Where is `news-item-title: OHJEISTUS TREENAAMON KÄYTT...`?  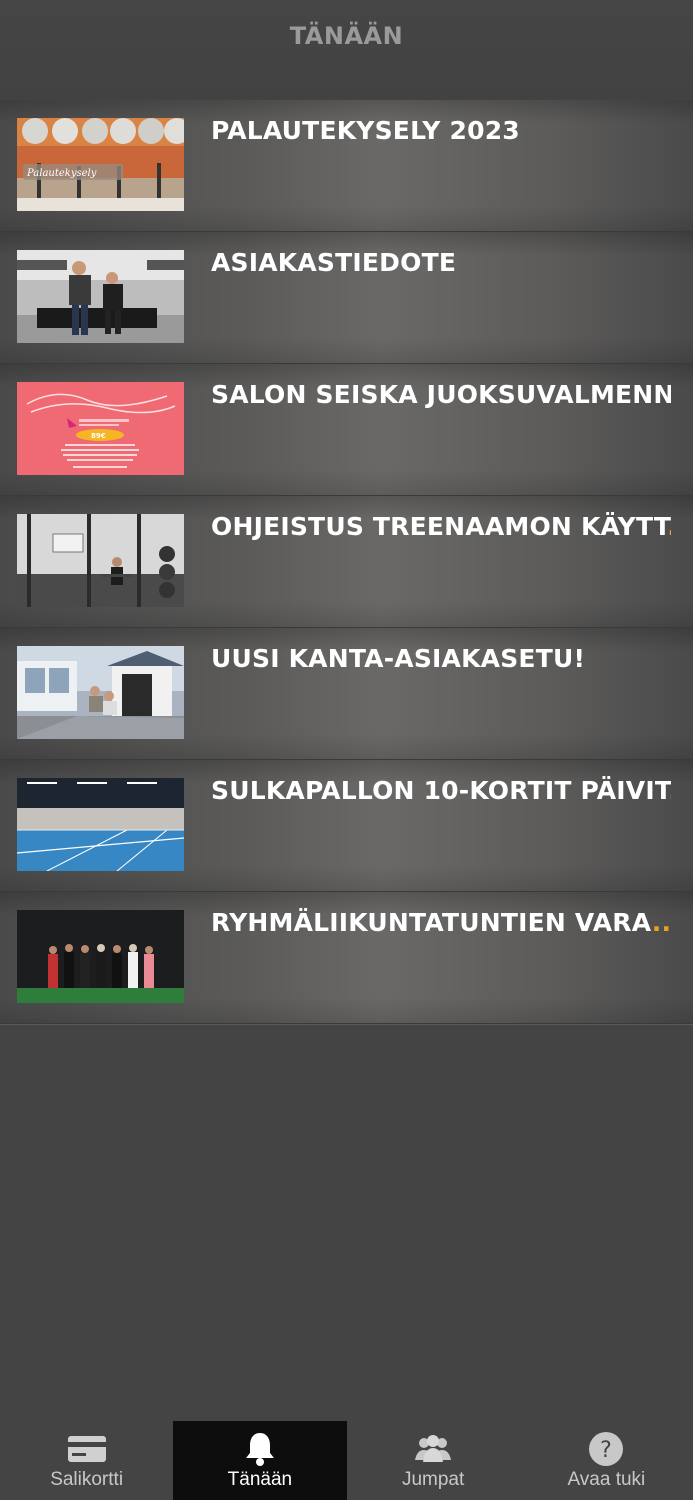
news-item-title: OHJEISTUS TREENAAMON KÄYTT... is located at coordinates (441, 526).